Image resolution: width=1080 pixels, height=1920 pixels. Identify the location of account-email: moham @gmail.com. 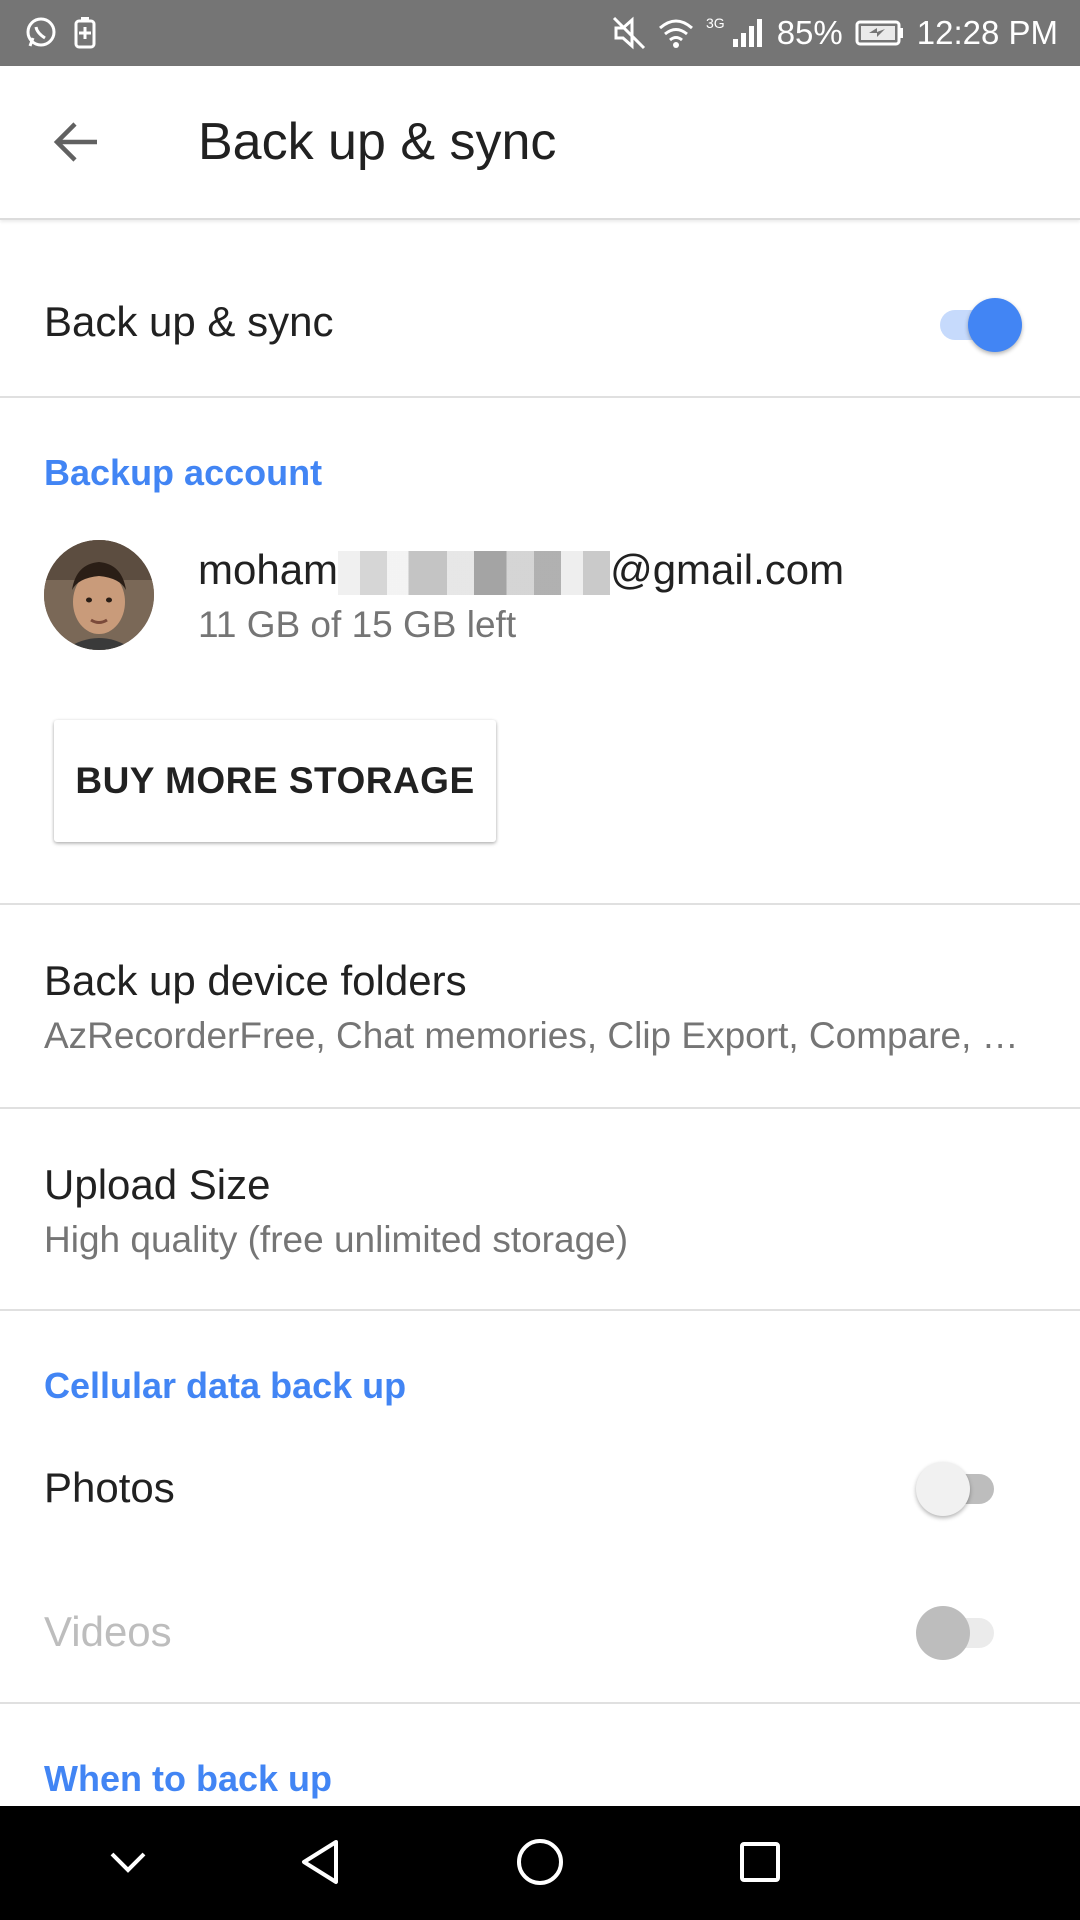
(521, 570).